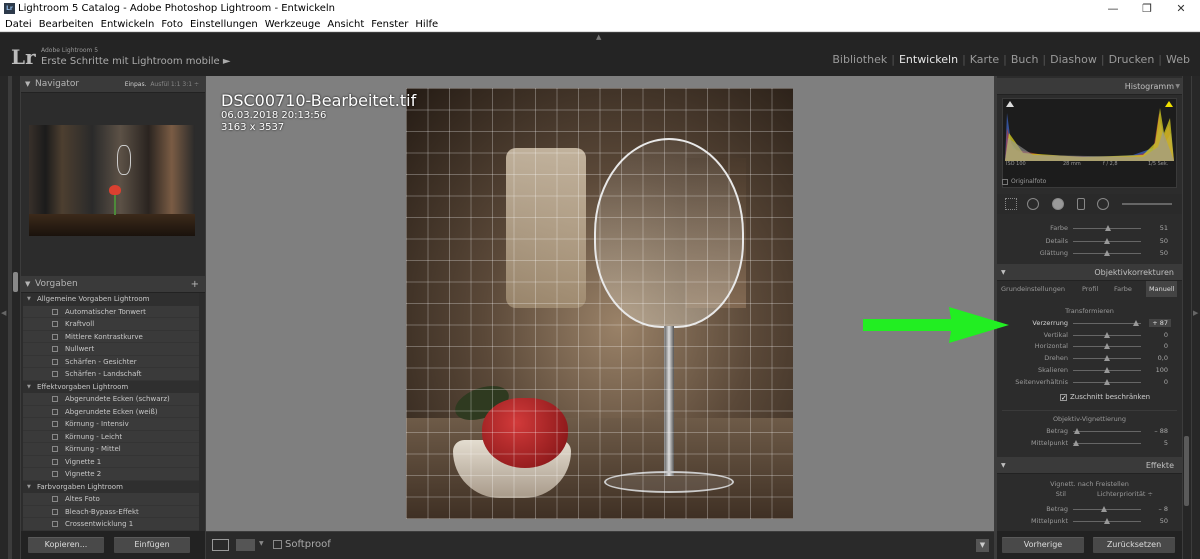 The height and width of the screenshot is (559, 1200). I want to click on slider-value: 50, so click(1164, 253).